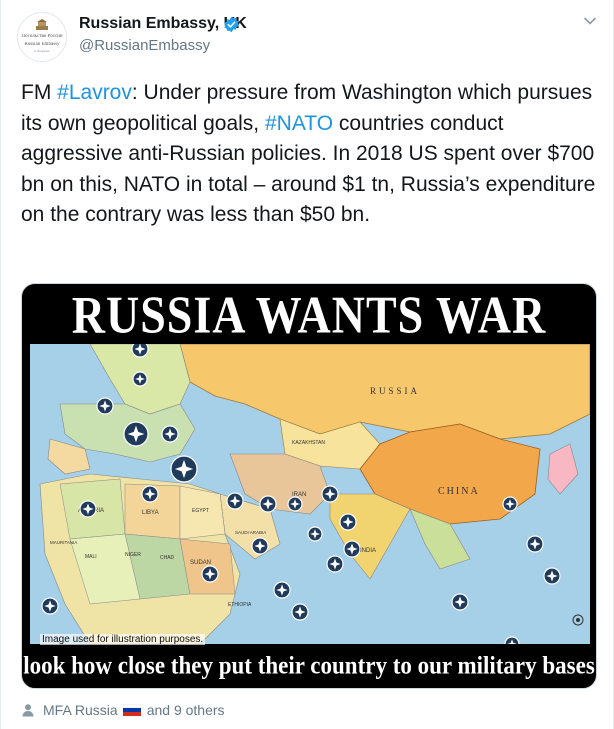 The width and height of the screenshot is (614, 729). Describe the element at coordinates (250, 532) in the screenshot. I see `map-label-saudi-arabia: SAUDI ARABIA` at that location.